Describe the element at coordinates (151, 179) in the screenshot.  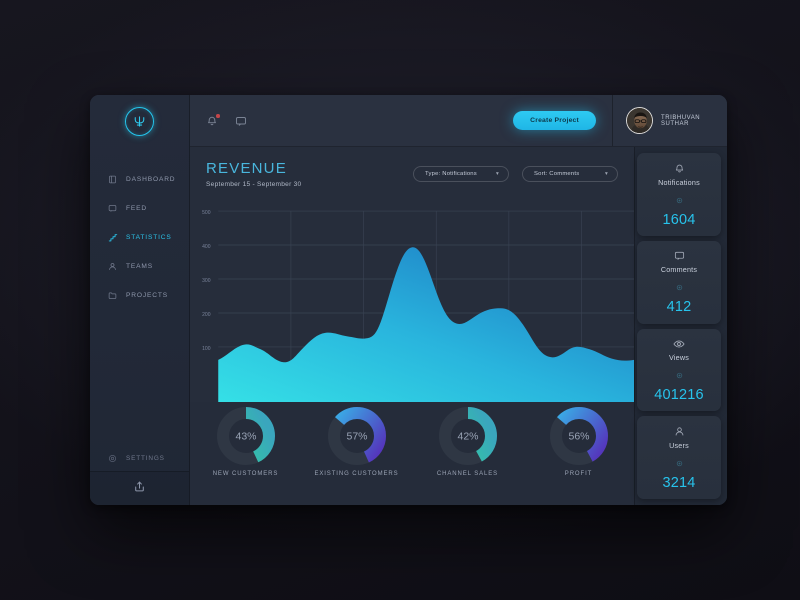
I see `sidebar-item-label: DASHBOARD` at that location.